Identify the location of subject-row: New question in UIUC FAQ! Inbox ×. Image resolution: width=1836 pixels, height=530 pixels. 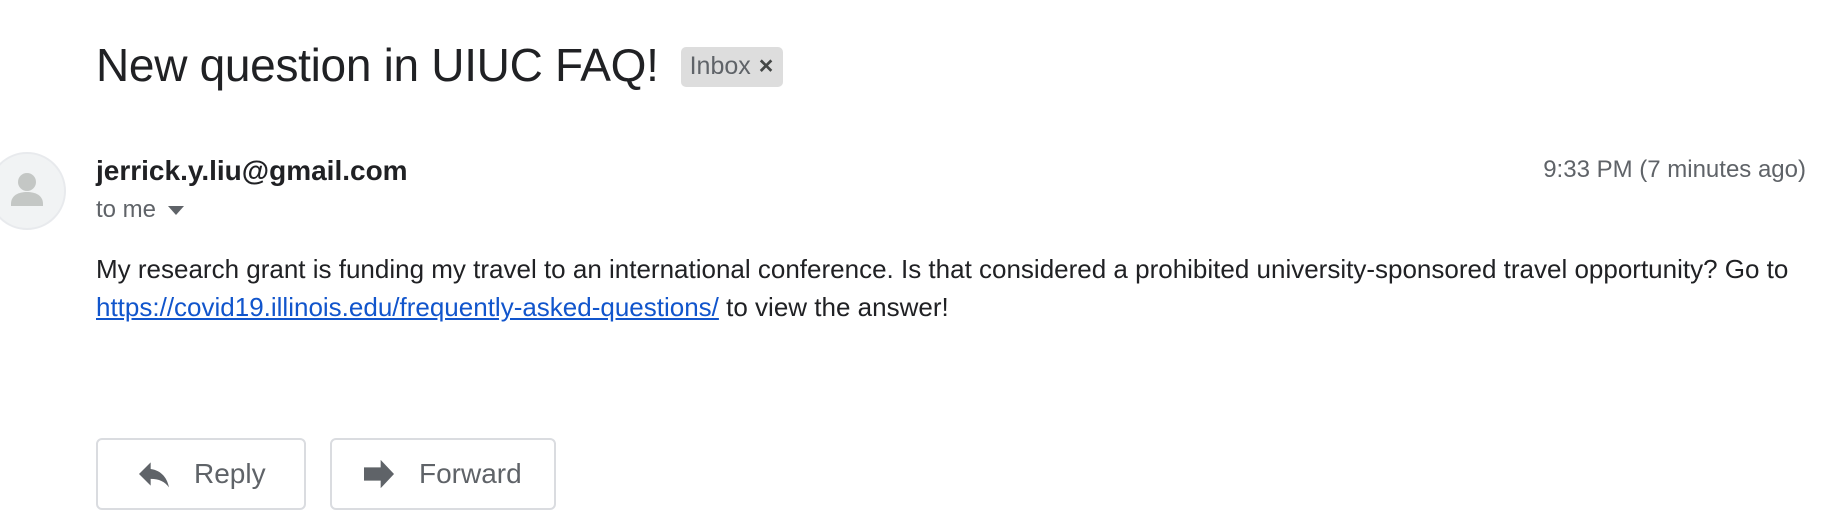
(440, 65).